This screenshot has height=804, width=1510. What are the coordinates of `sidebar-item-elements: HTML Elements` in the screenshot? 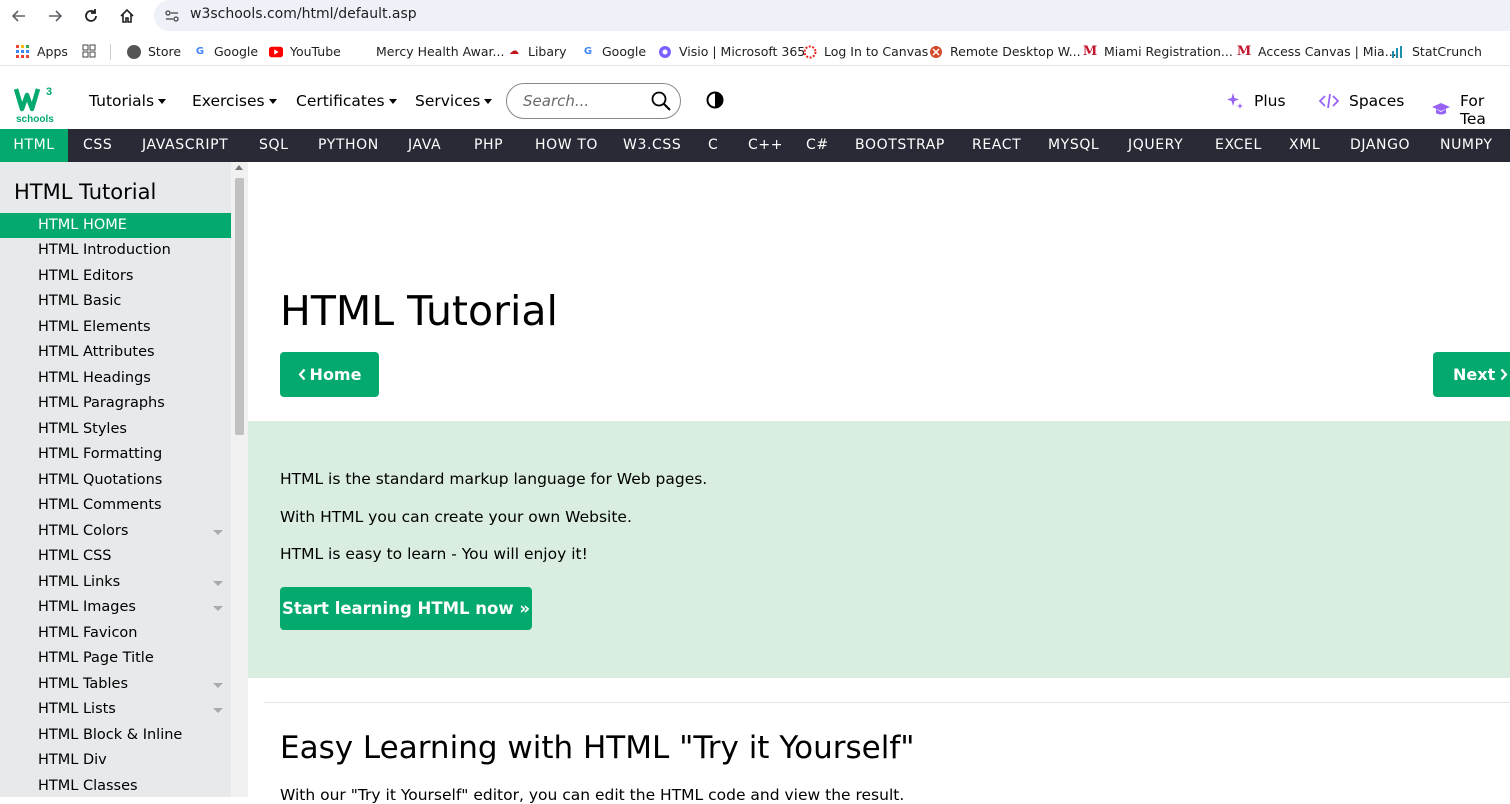 It's located at (115, 327).